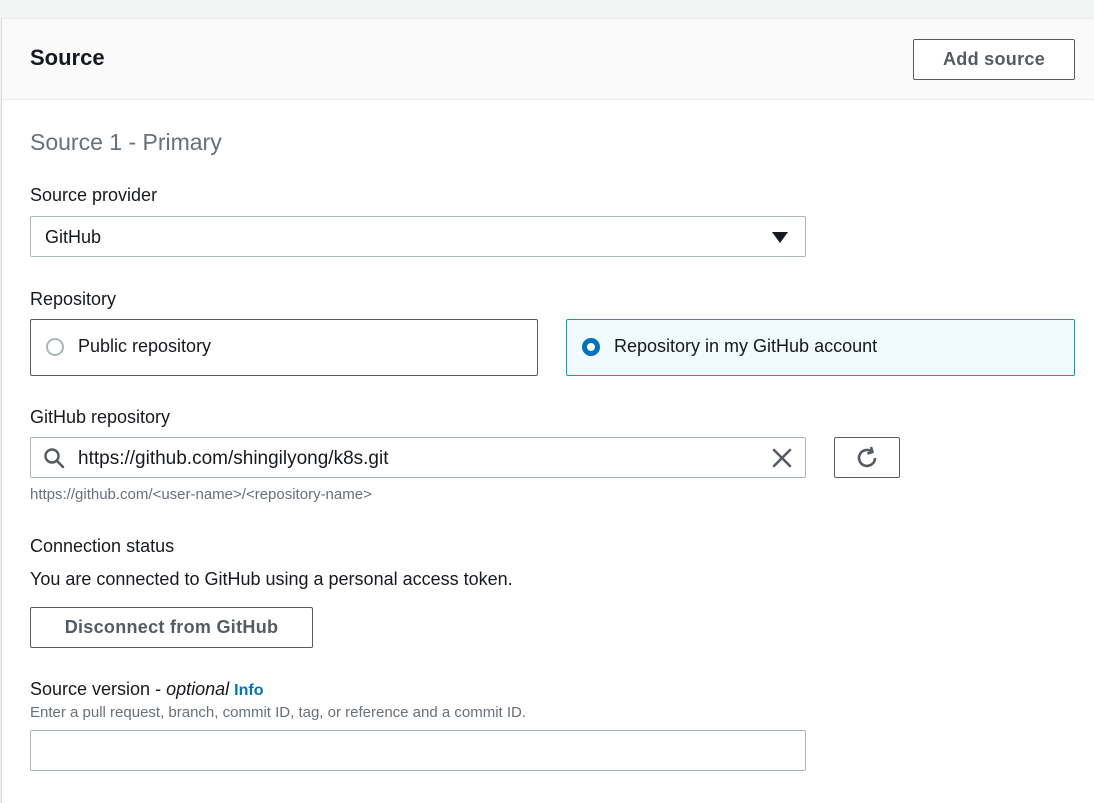  I want to click on radio-public, so click(55, 347).